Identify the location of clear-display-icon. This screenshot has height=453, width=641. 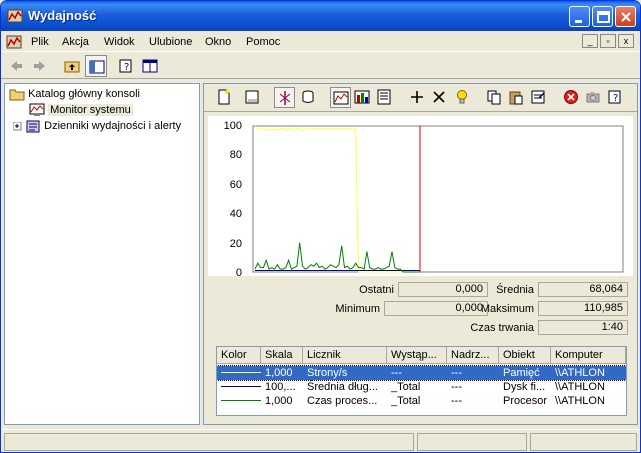
(252, 97).